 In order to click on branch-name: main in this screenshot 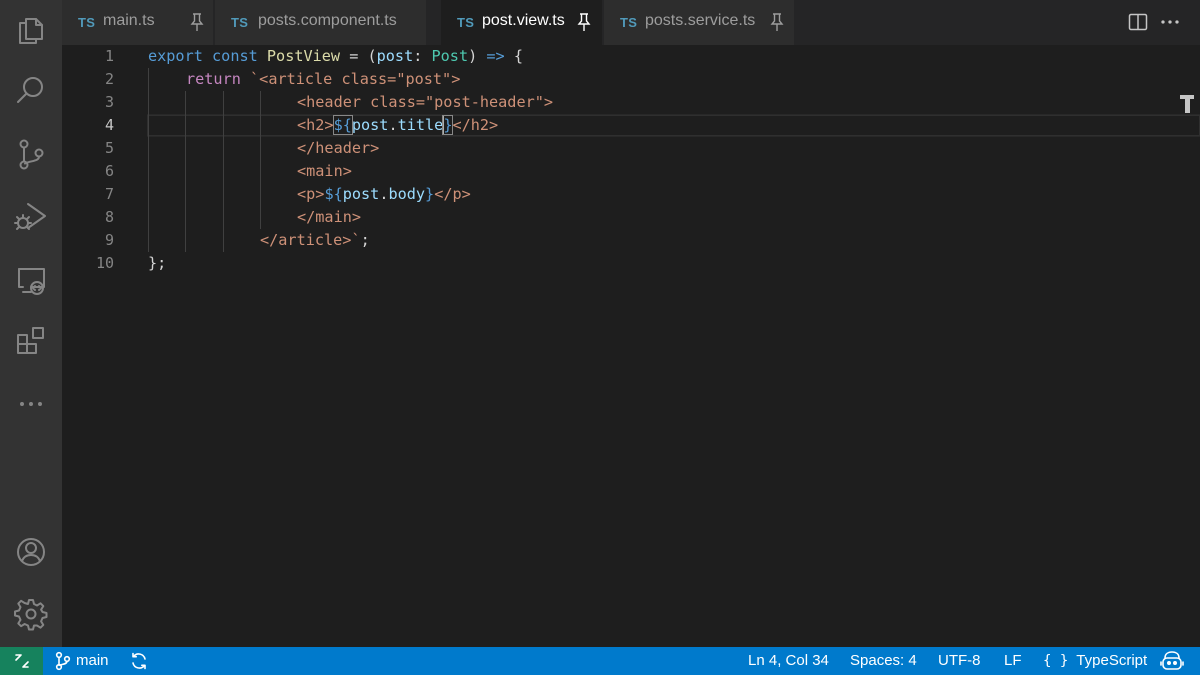, I will do `click(92, 660)`.